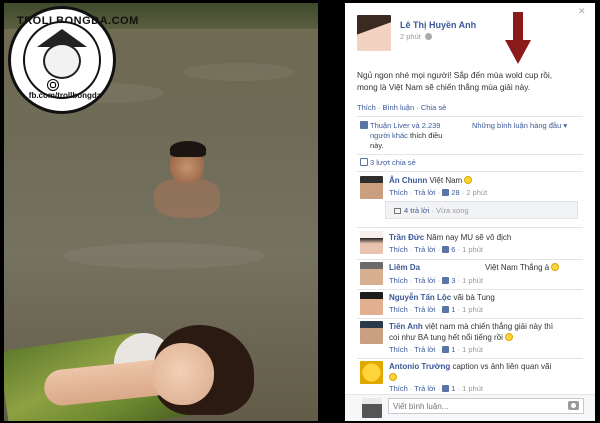  I want to click on shares-text: 3 lượt chia sẻ, so click(393, 162).